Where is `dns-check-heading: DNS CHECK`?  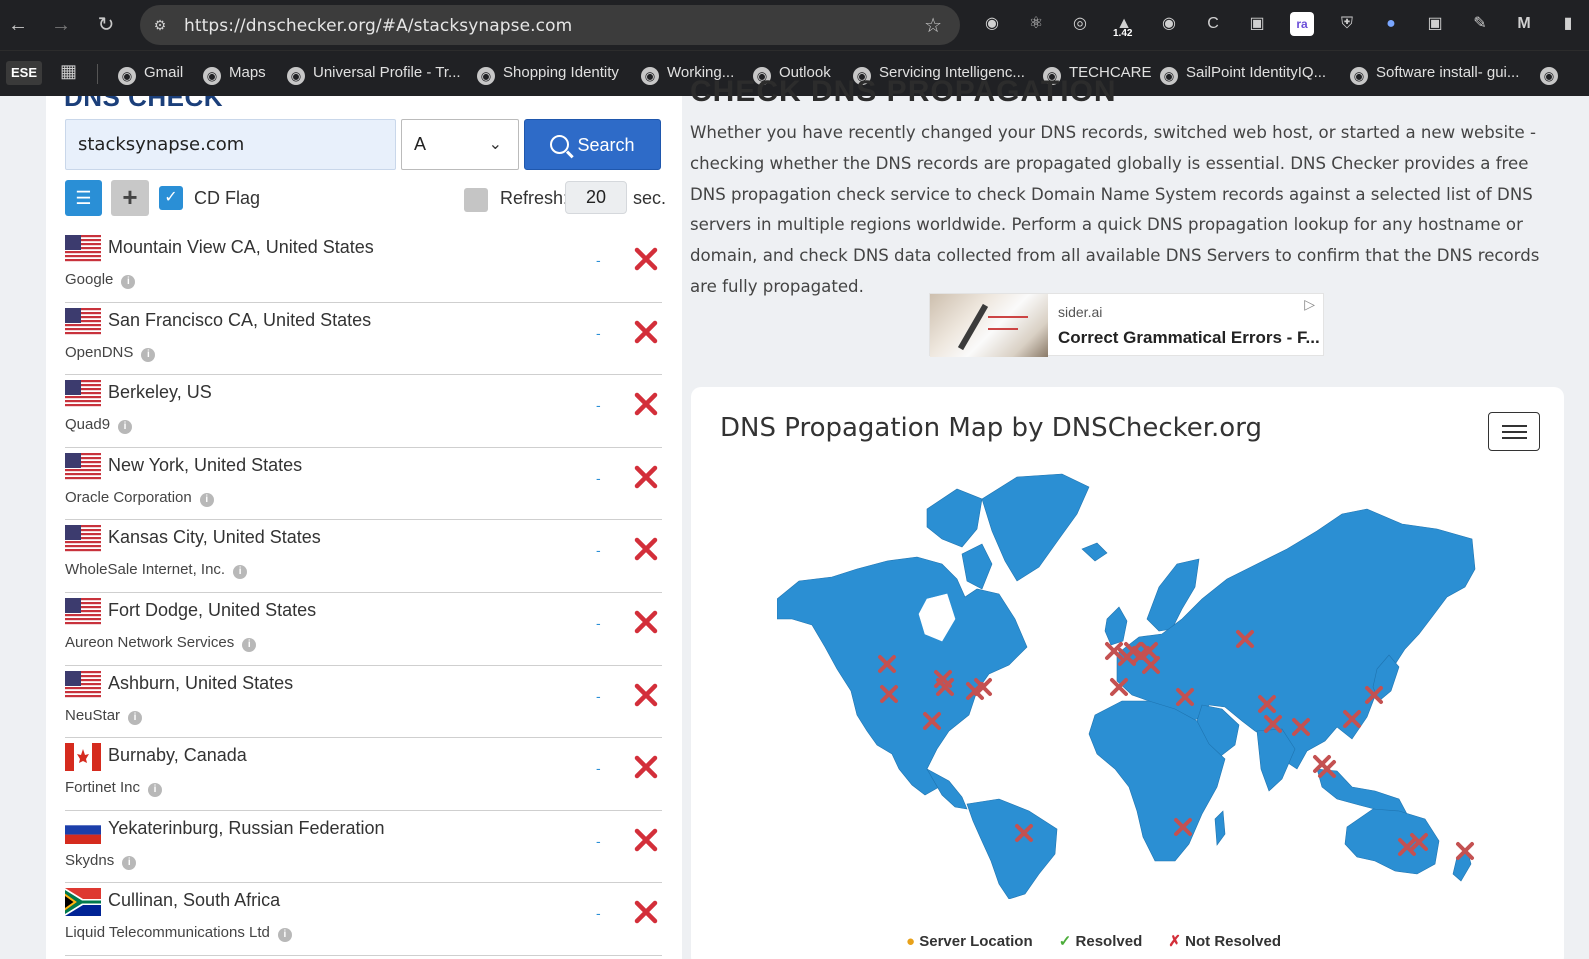
dns-check-heading: DNS CHECK is located at coordinates (144, 104).